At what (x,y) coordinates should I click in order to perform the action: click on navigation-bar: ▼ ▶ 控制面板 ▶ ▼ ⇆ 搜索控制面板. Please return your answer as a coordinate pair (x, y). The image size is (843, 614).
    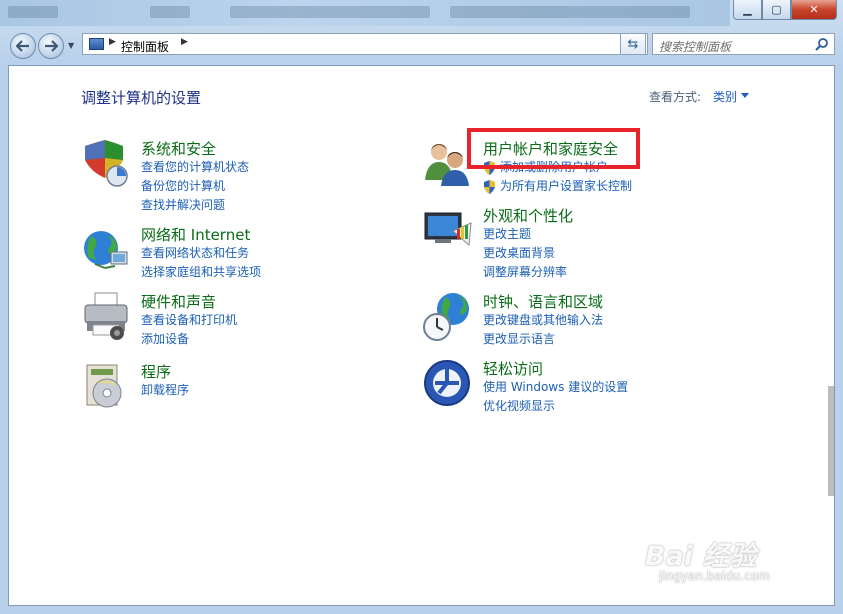
    Looking at the image, I should click on (421, 45).